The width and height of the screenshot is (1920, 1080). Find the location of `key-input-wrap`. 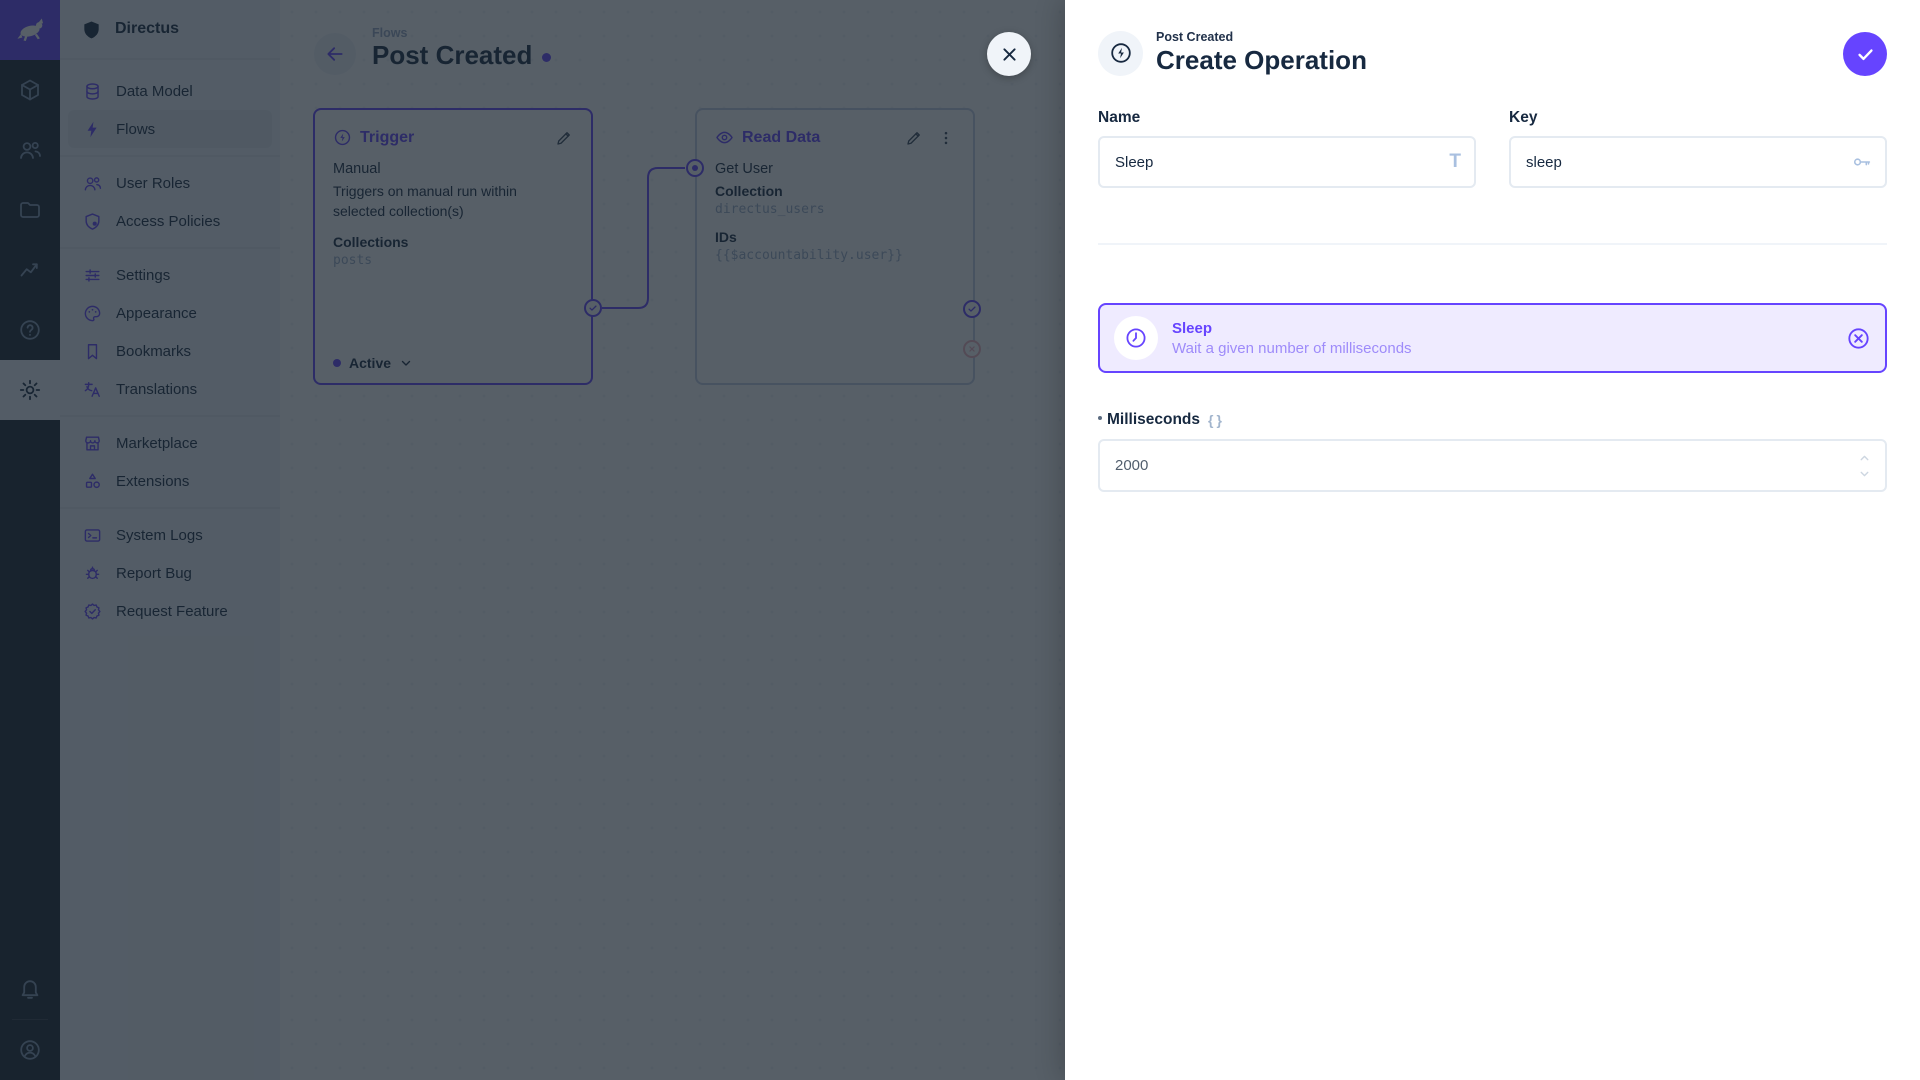

key-input-wrap is located at coordinates (1698, 162).